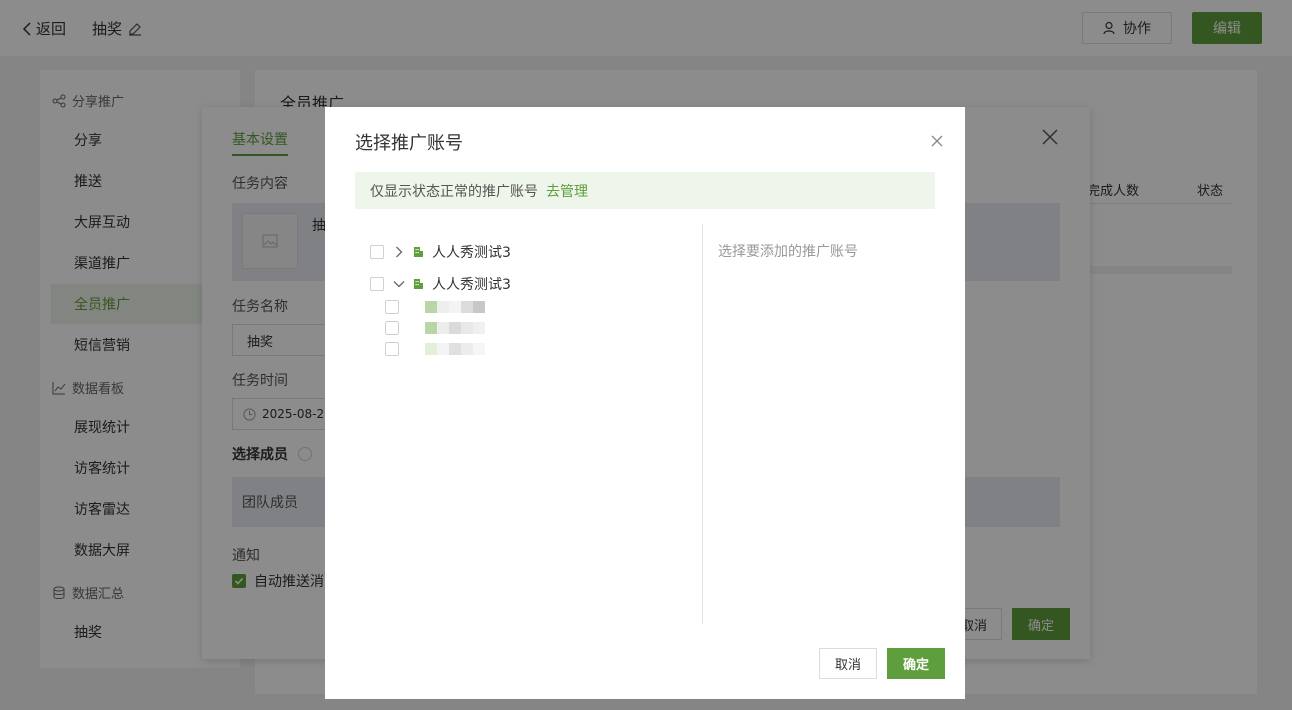 The height and width of the screenshot is (710, 1292). What do you see at coordinates (788, 252) in the screenshot?
I see `selected-accounts-hint: 选择要添加的推广账号` at bounding box center [788, 252].